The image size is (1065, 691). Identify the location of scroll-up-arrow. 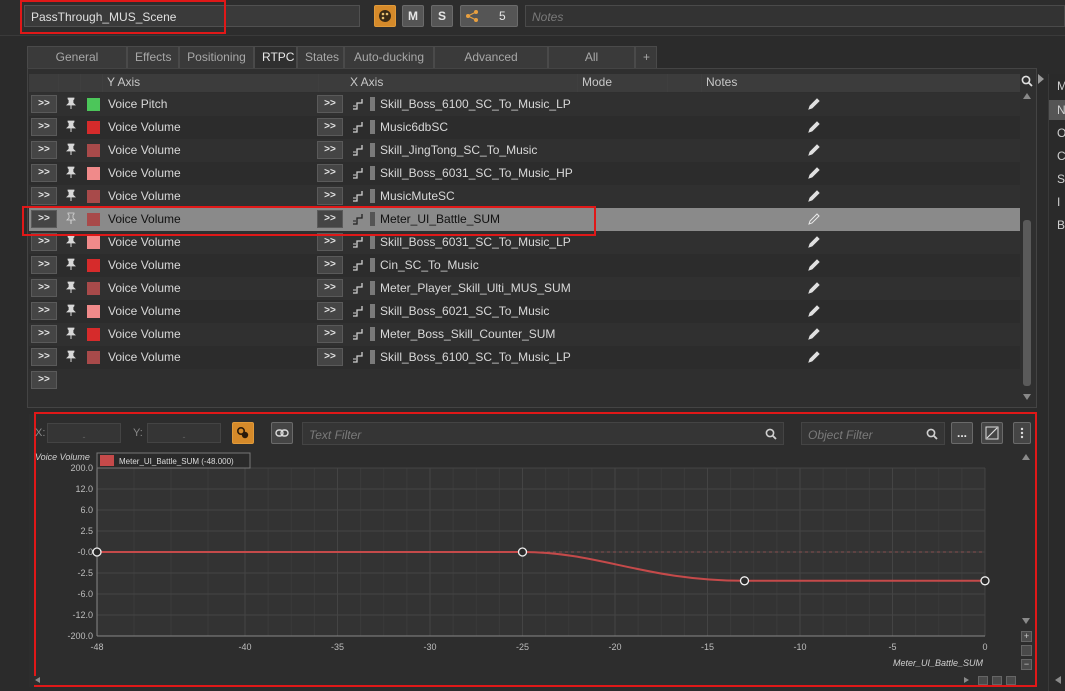
(1027, 96).